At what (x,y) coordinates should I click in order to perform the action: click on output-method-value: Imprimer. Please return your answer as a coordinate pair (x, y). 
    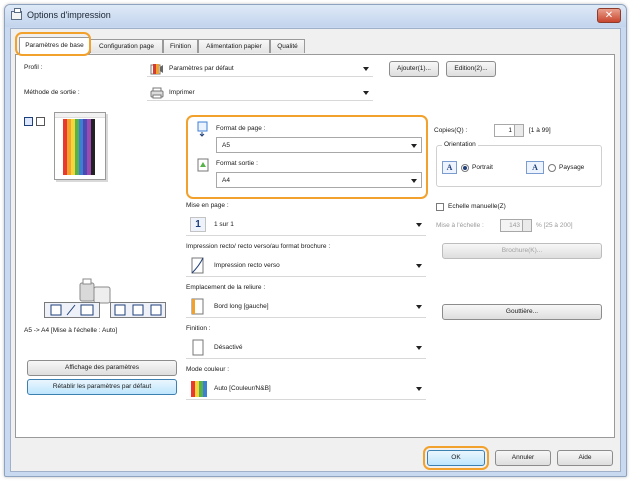
    Looking at the image, I should click on (182, 92).